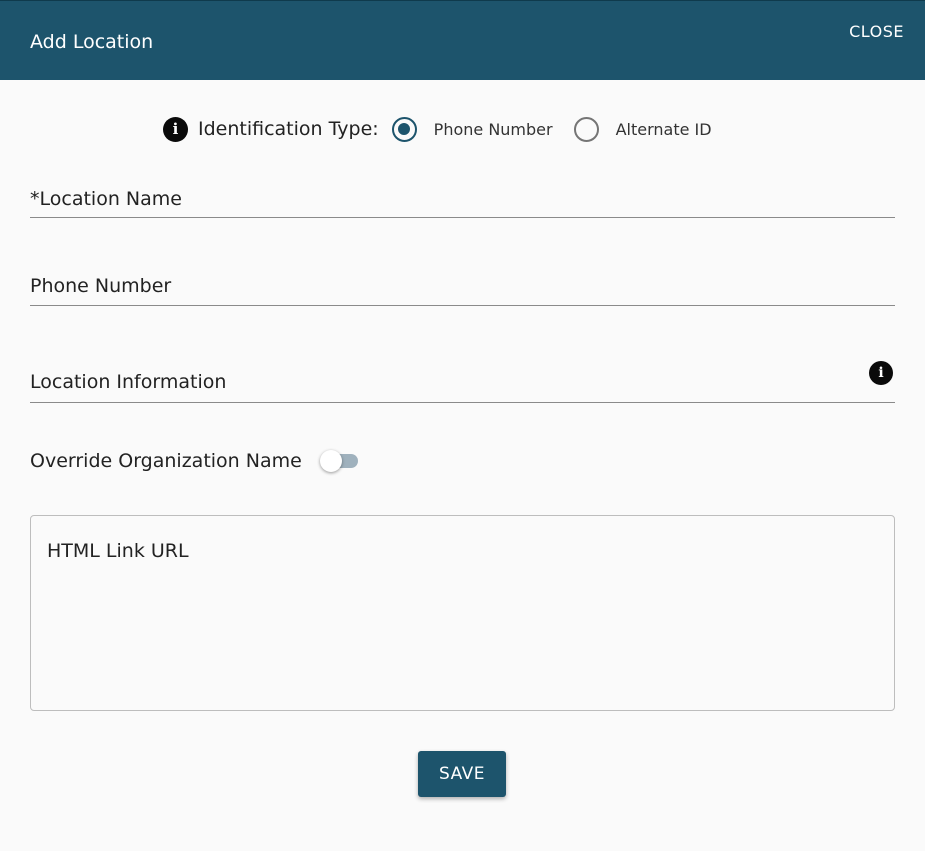 This screenshot has width=925, height=851. What do you see at coordinates (876, 31) in the screenshot?
I see `close-button: CLOSE` at bounding box center [876, 31].